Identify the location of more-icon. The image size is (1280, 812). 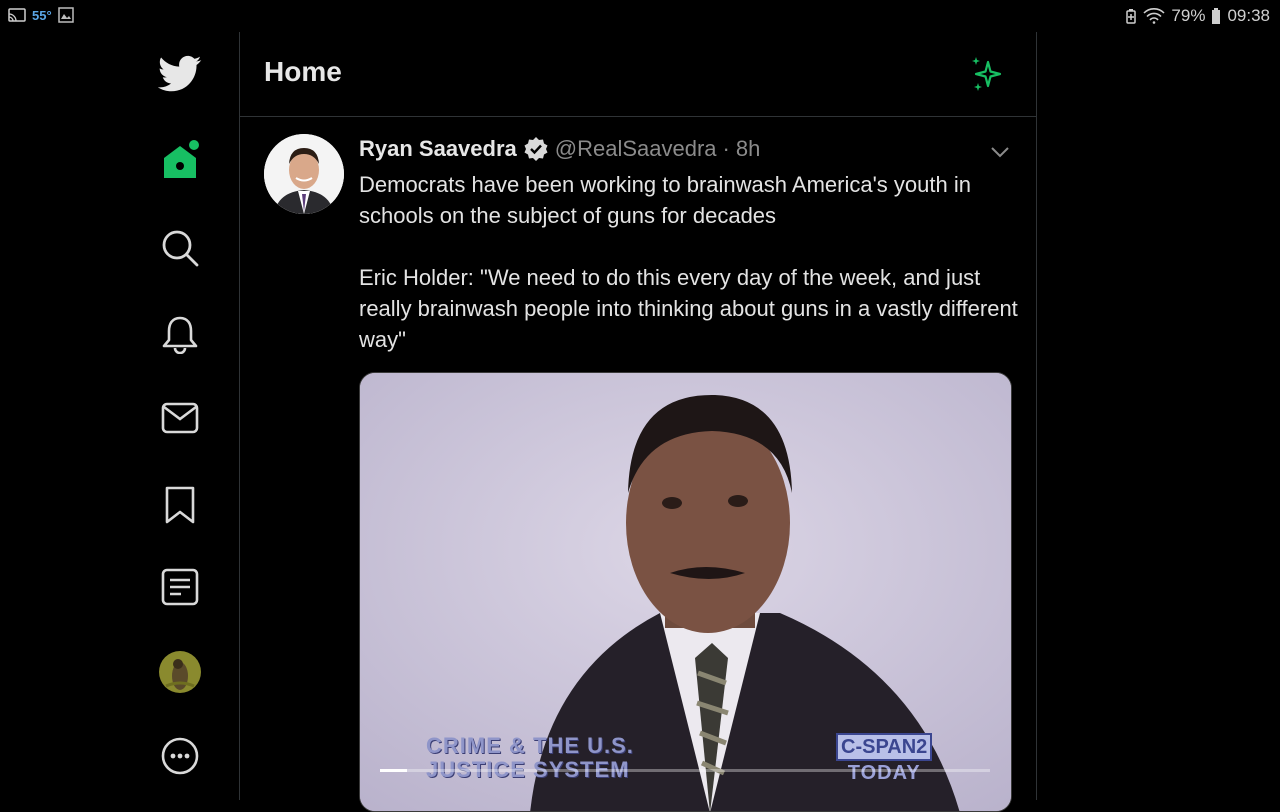
(180, 756).